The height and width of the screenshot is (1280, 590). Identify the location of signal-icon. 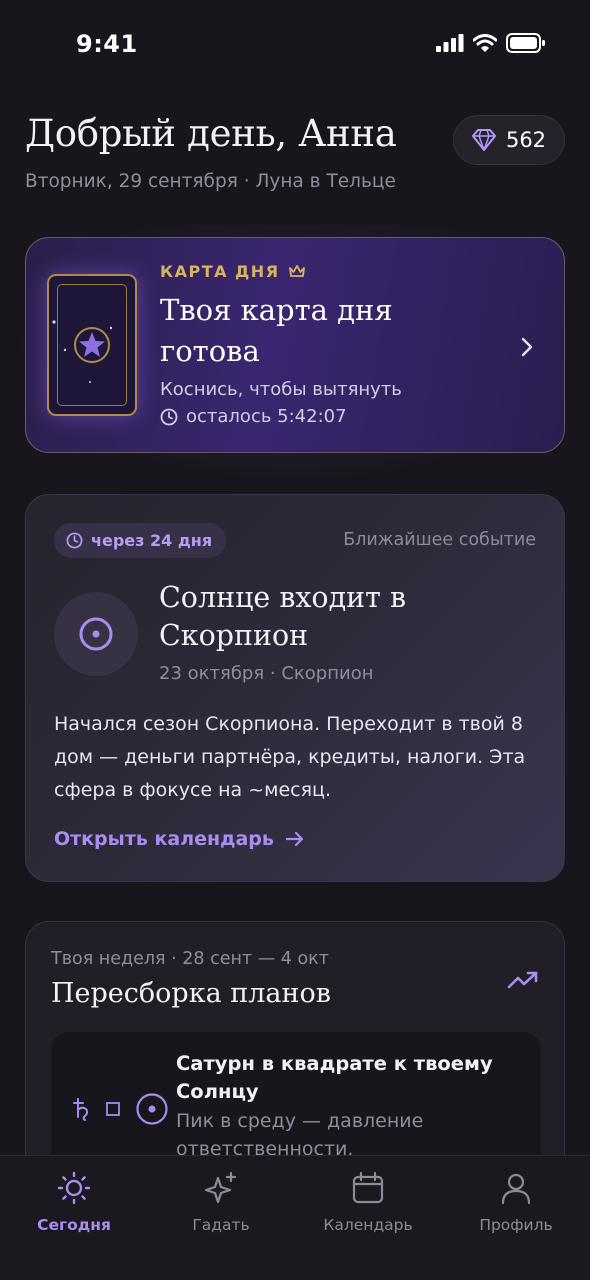
(450, 43).